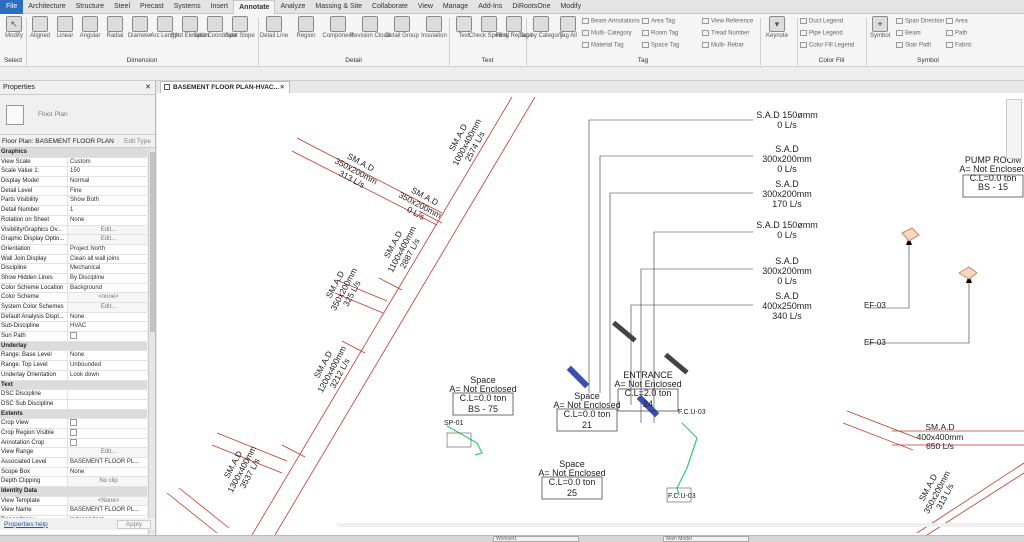  Describe the element at coordinates (607, 33) in the screenshot. I see `multi-category-tool: Multi- Category` at that location.